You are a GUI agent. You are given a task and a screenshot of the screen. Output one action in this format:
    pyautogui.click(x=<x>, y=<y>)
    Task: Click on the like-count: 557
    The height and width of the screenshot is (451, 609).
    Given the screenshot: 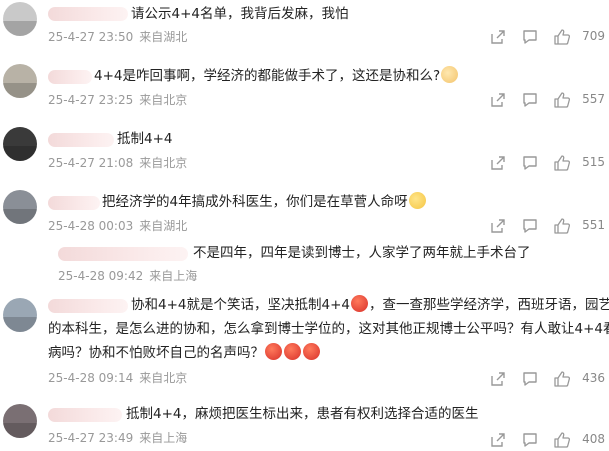 What is the action you would take?
    pyautogui.click(x=593, y=99)
    